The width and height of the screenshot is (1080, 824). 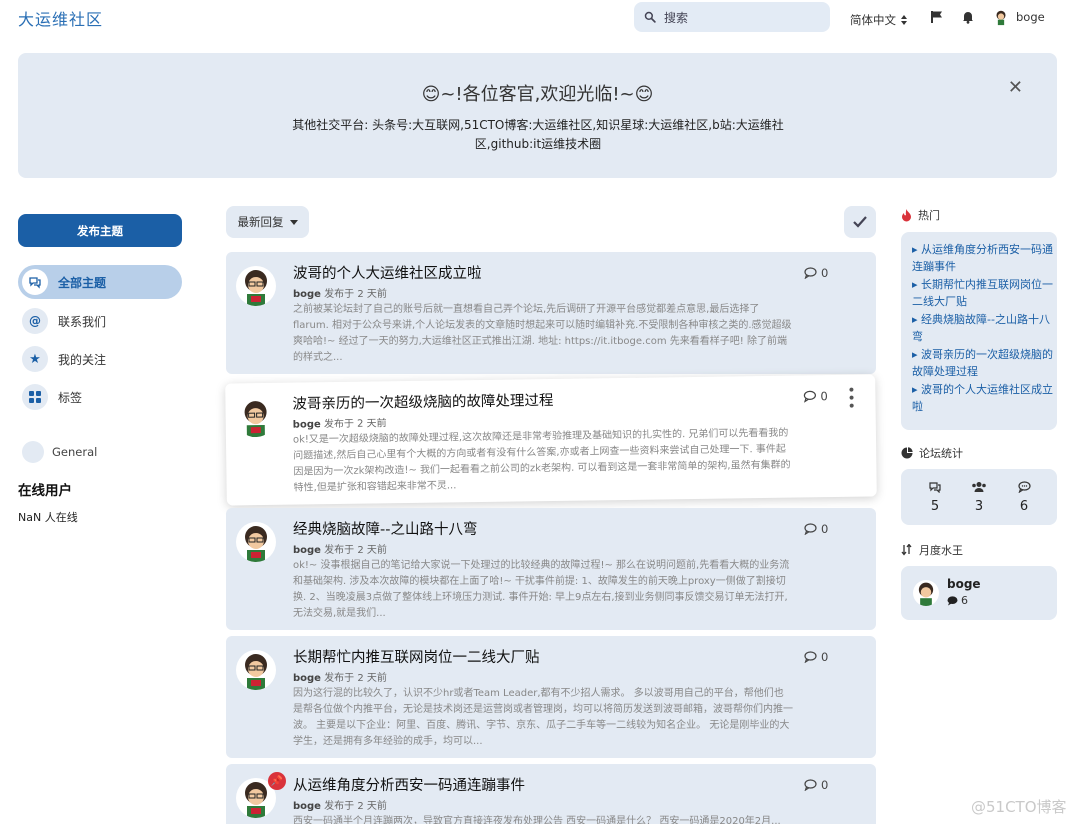 I want to click on hot-topic-label: 波哥亲历的一次超级烧脑的故障处理过程, so click(x=983, y=363).